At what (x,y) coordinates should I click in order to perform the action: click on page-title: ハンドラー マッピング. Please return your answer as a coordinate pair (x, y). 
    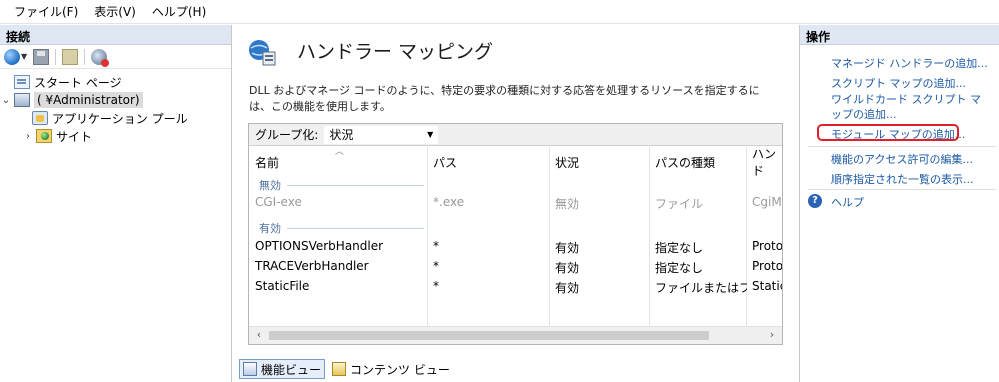
    Looking at the image, I should click on (395, 52).